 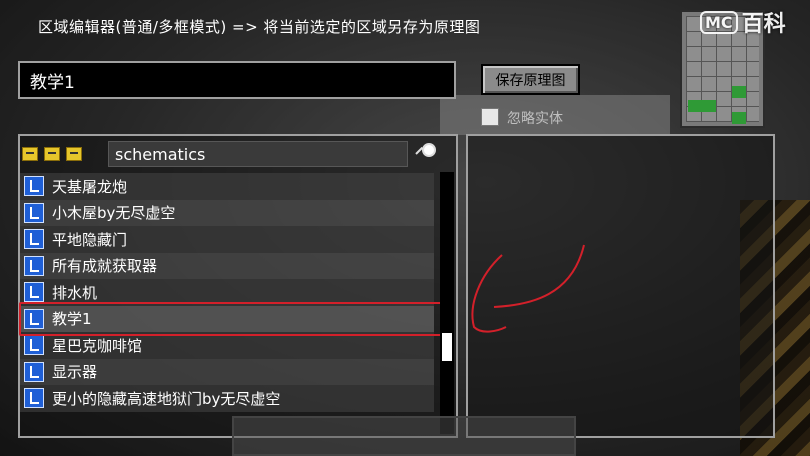 I want to click on schematic-name-field, so click(x=237, y=80).